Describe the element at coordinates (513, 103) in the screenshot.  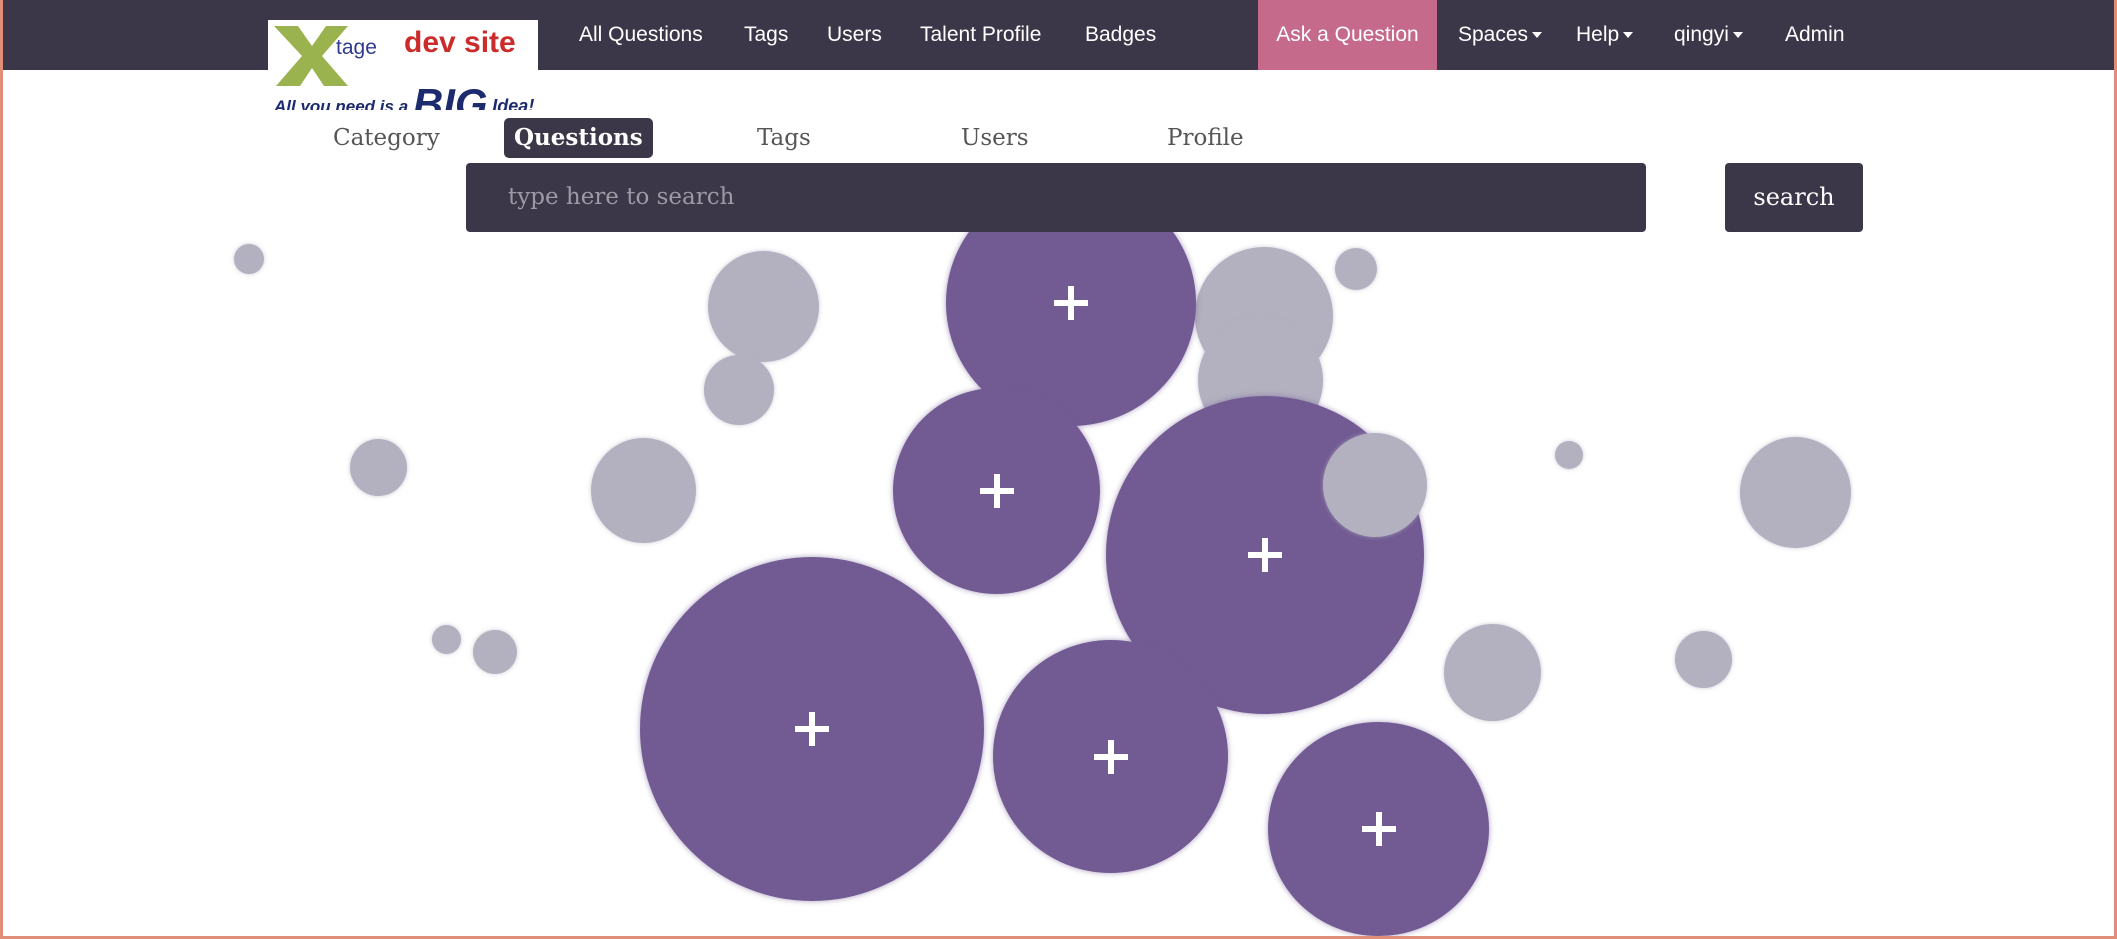
I see `tagline-suffix: Idea!` at that location.